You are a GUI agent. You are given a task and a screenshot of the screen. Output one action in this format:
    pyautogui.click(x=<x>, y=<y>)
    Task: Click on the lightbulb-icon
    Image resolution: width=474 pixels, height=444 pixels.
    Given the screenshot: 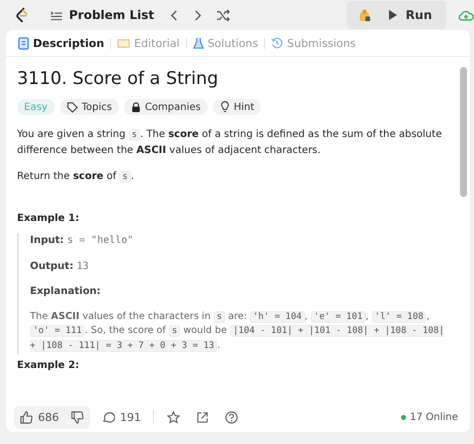 What is the action you would take?
    pyautogui.click(x=225, y=107)
    